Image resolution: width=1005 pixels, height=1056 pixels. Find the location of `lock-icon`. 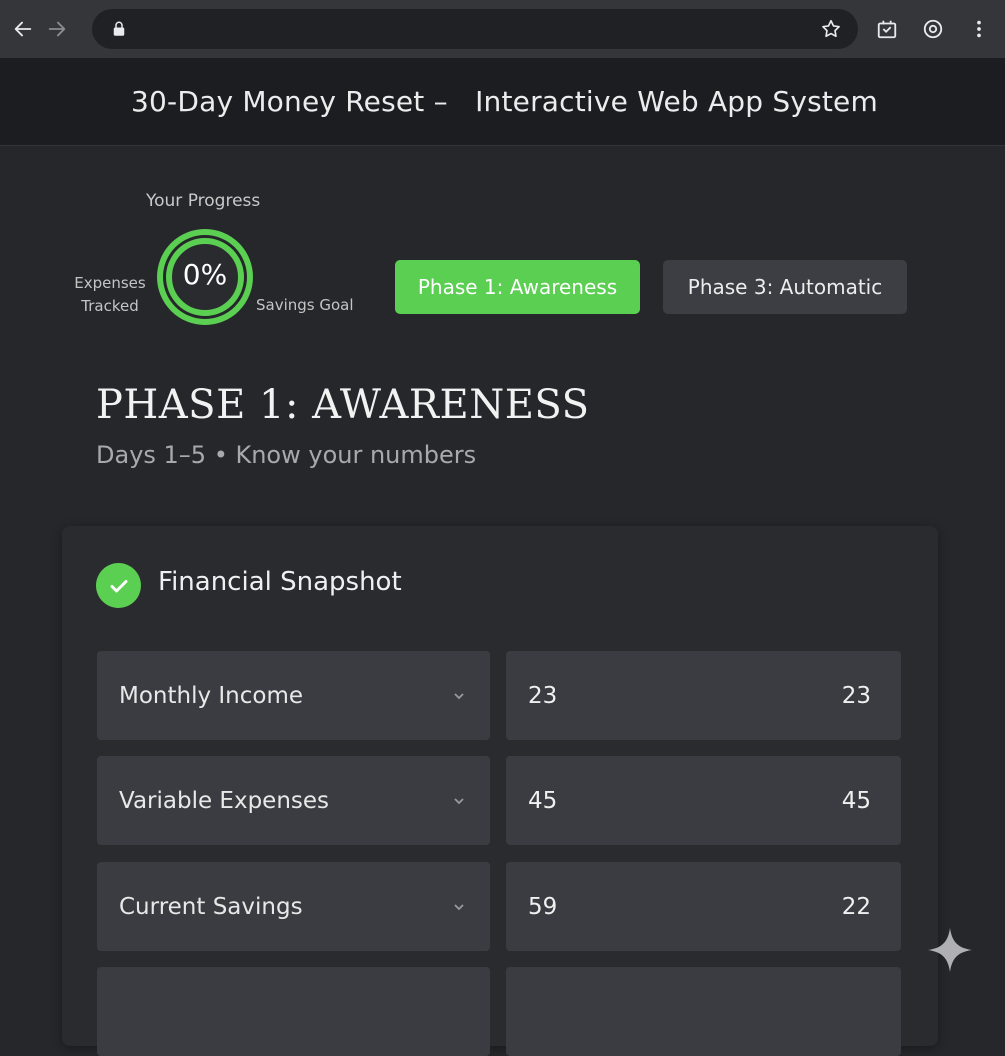

lock-icon is located at coordinates (119, 28).